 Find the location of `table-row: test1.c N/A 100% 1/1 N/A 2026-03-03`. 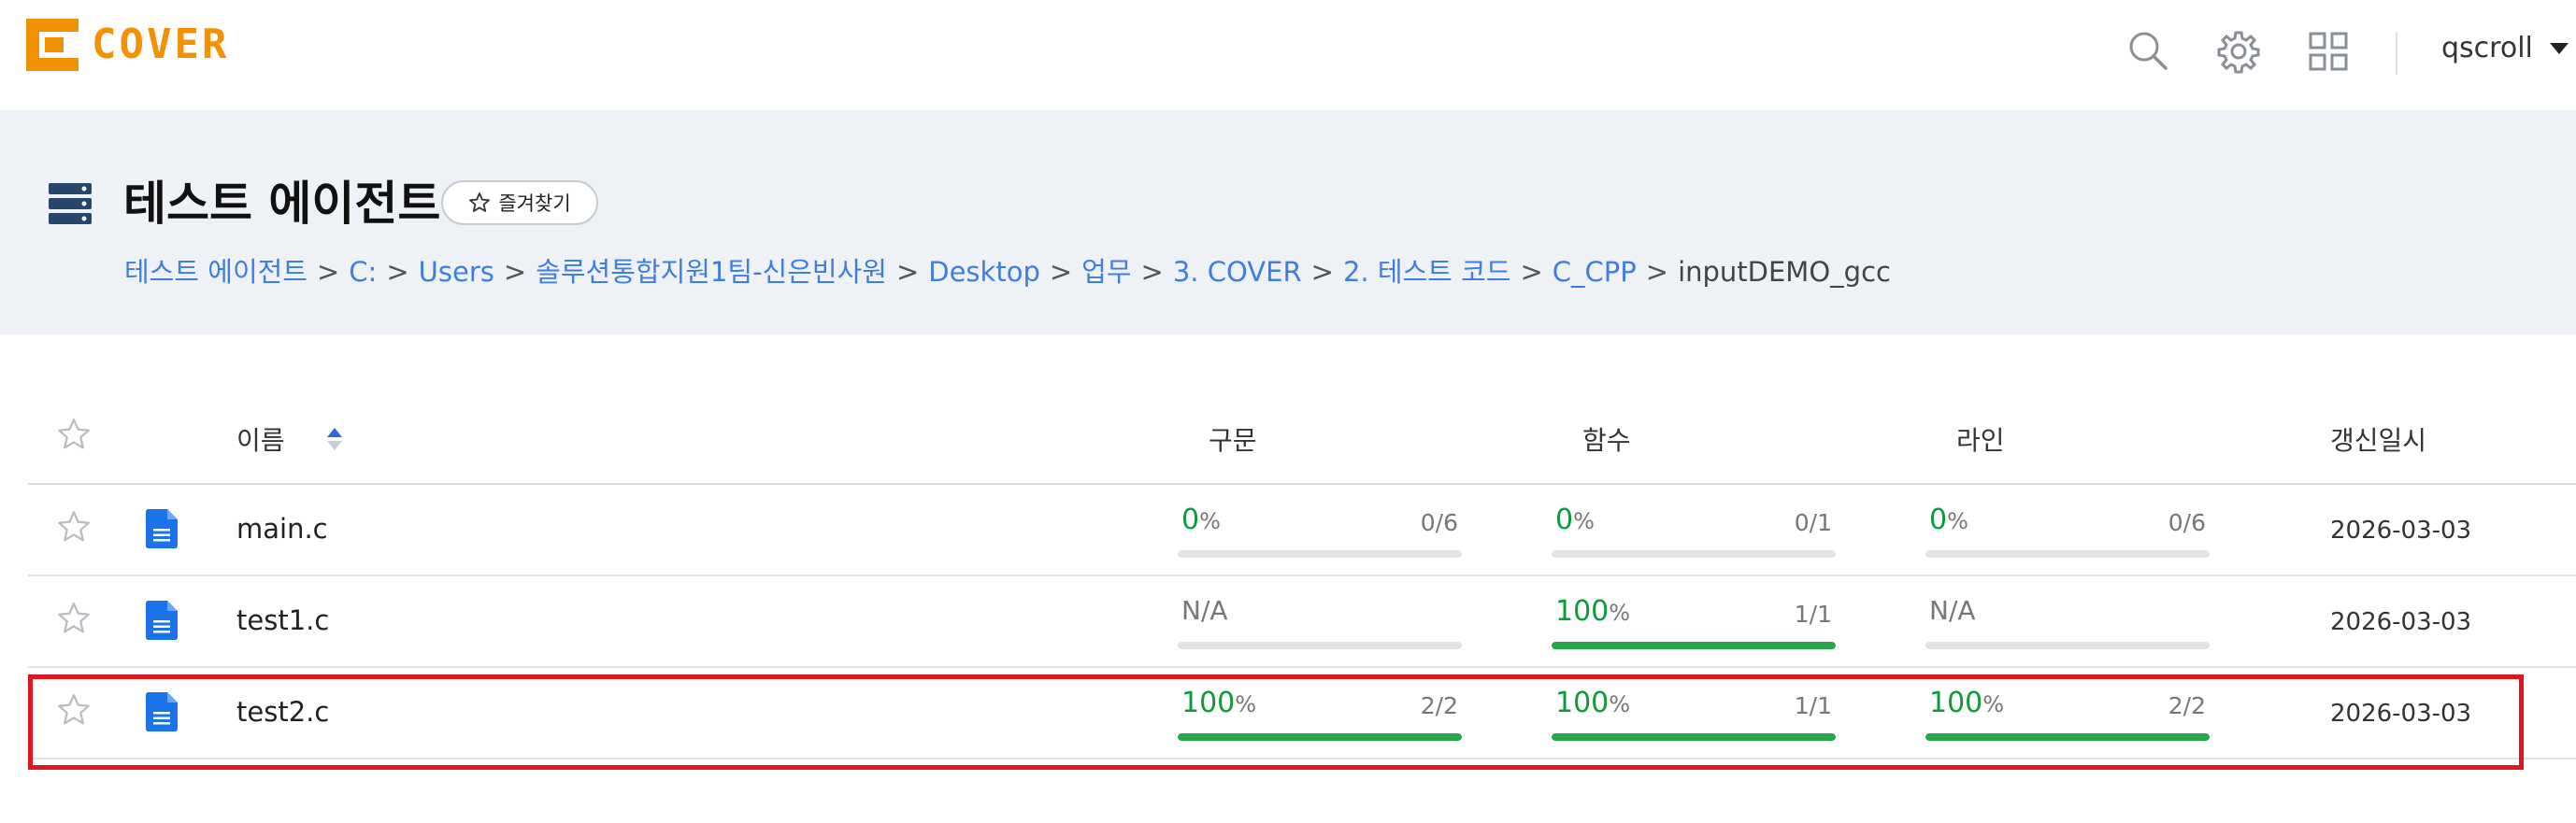

table-row: test1.c N/A 100% 1/1 N/A 2026-03-03 is located at coordinates (1302, 622).